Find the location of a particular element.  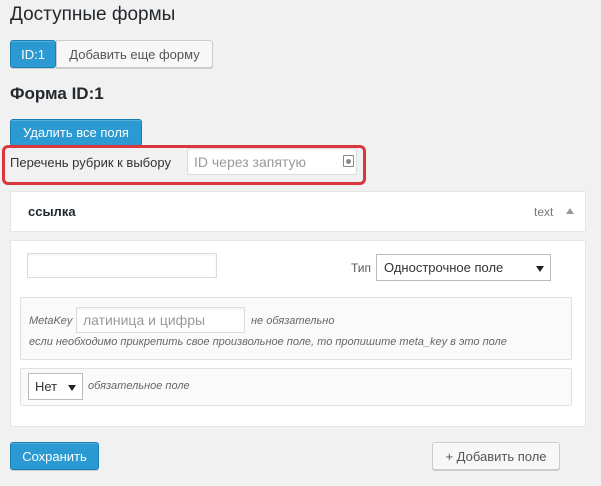

categories-input is located at coordinates (272, 161).